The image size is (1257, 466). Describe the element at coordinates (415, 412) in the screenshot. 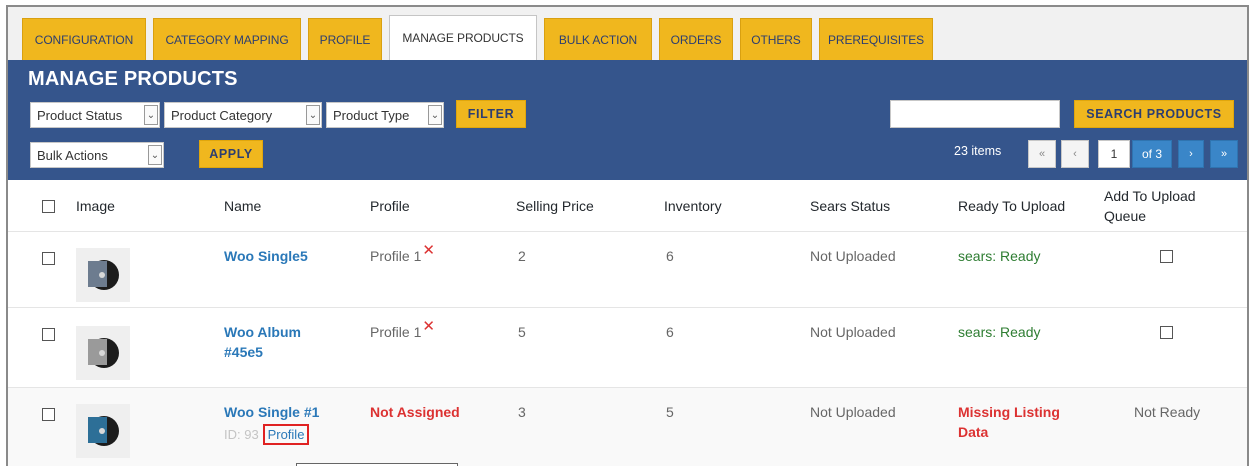

I see `profile-not-assigned: Not Assigned` at that location.